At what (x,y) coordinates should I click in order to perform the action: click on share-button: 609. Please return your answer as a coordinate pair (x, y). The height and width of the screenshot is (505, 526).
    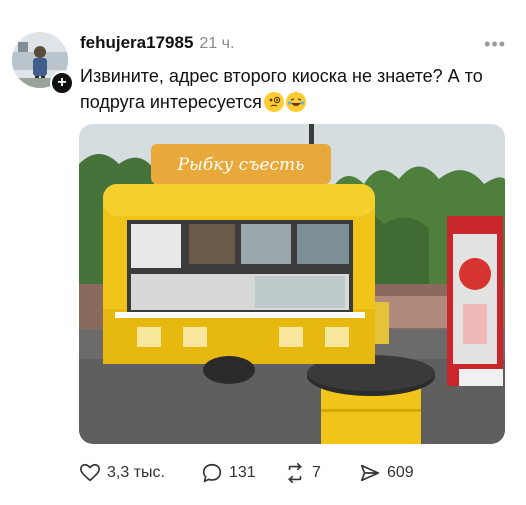
    Looking at the image, I should click on (386, 473).